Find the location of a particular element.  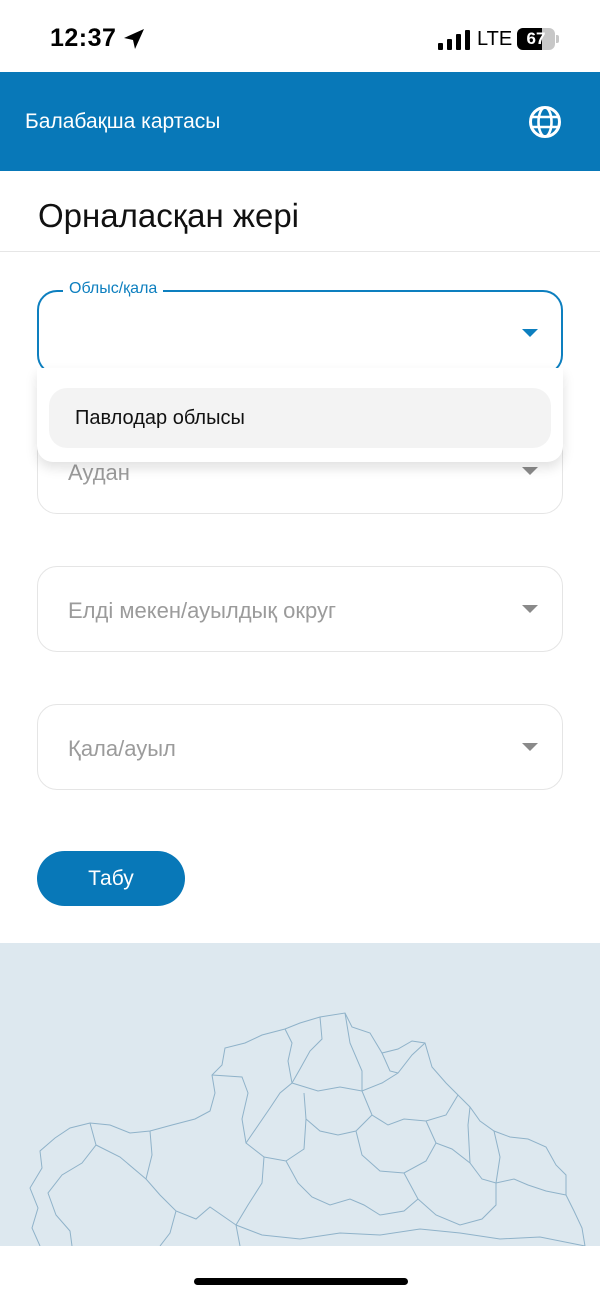

page-title: Орналасқан жері is located at coordinates (169, 215).